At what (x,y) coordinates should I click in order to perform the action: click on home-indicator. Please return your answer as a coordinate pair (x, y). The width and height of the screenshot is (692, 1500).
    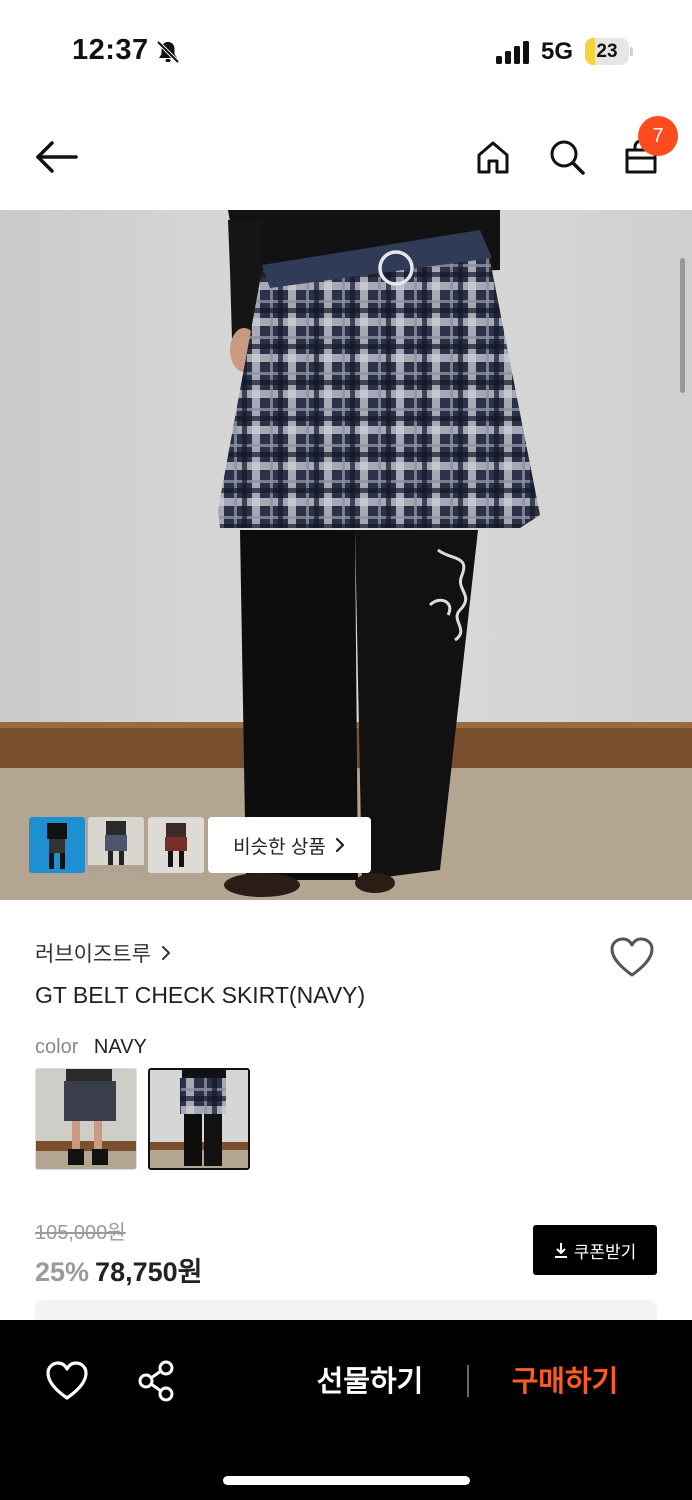
    Looking at the image, I should click on (346, 1480).